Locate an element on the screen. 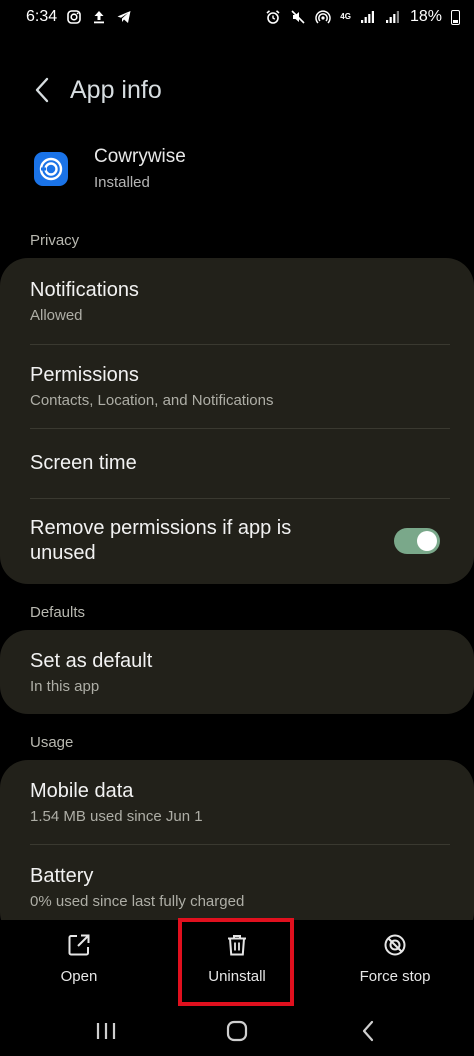  instagram-icon is located at coordinates (74, 17).